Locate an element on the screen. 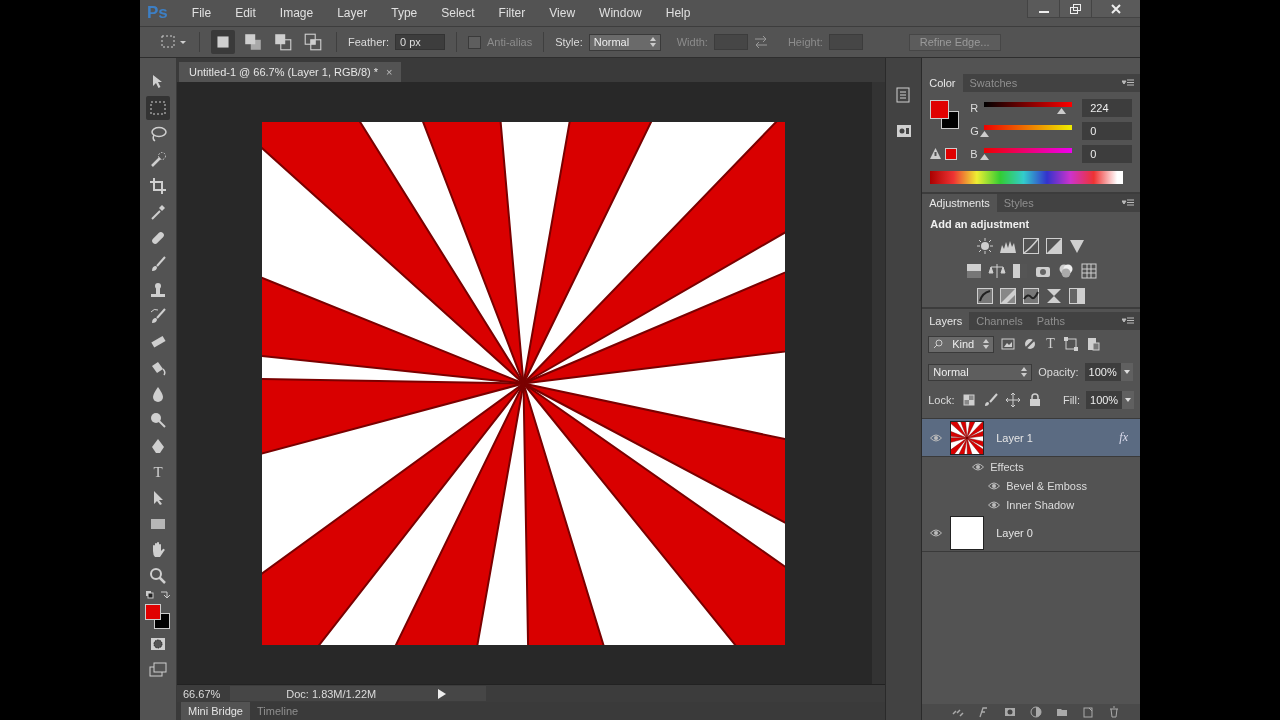 The width and height of the screenshot is (1280, 720). menu-item: Window is located at coordinates (620, 13).